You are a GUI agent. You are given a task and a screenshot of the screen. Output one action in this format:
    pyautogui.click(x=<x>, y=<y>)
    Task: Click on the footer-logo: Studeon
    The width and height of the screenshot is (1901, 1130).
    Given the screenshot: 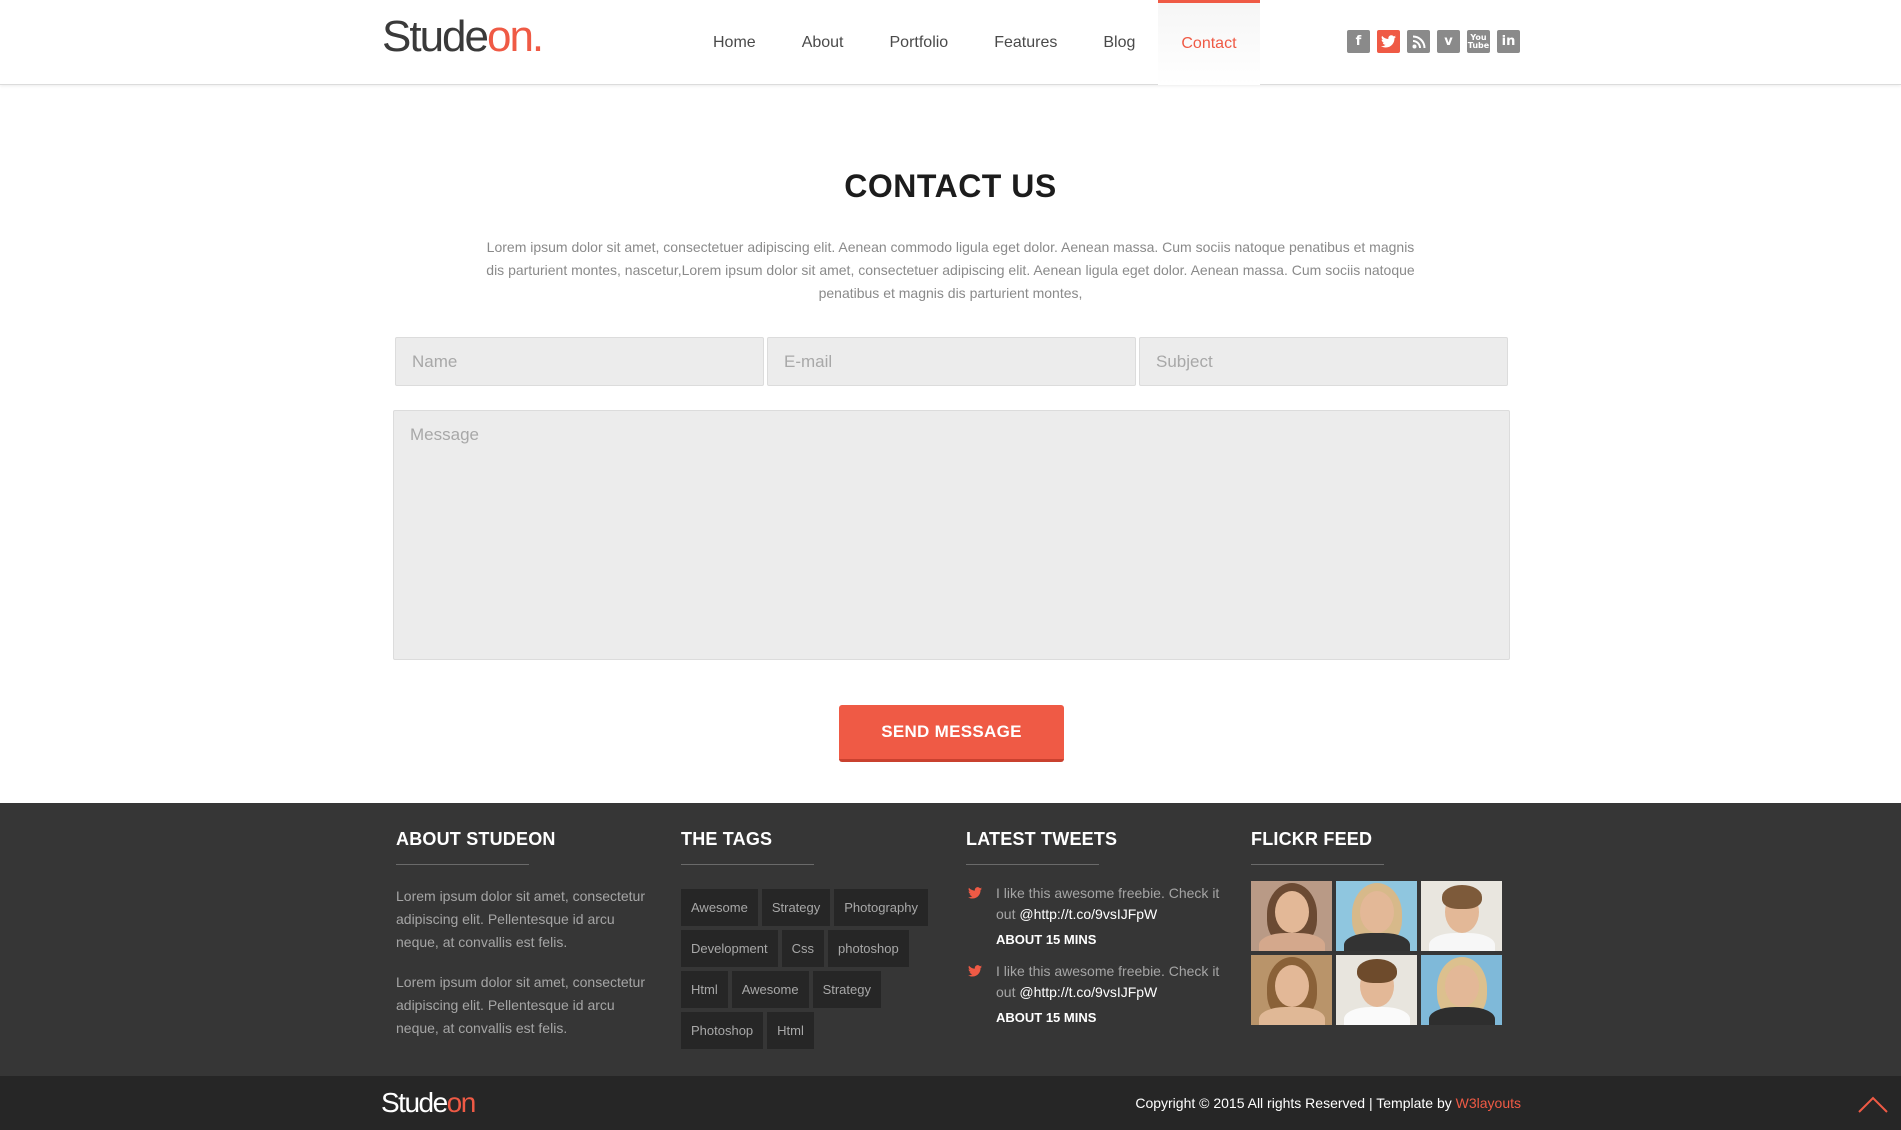 What is the action you would take?
    pyautogui.click(x=429, y=1103)
    